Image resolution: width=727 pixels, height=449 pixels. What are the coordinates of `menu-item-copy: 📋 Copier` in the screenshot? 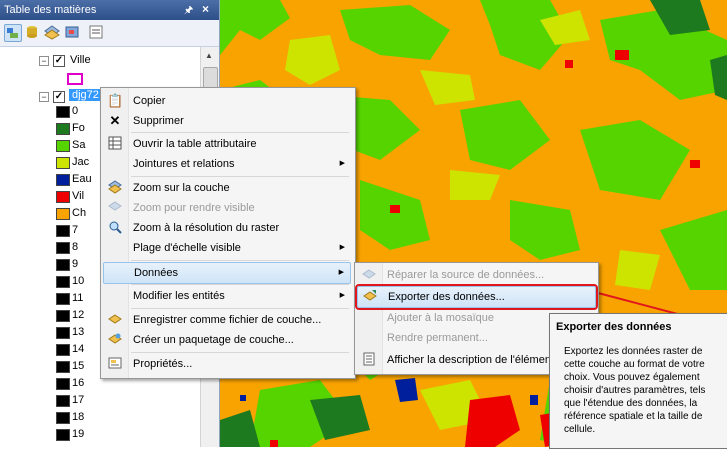 It's located at (227, 101).